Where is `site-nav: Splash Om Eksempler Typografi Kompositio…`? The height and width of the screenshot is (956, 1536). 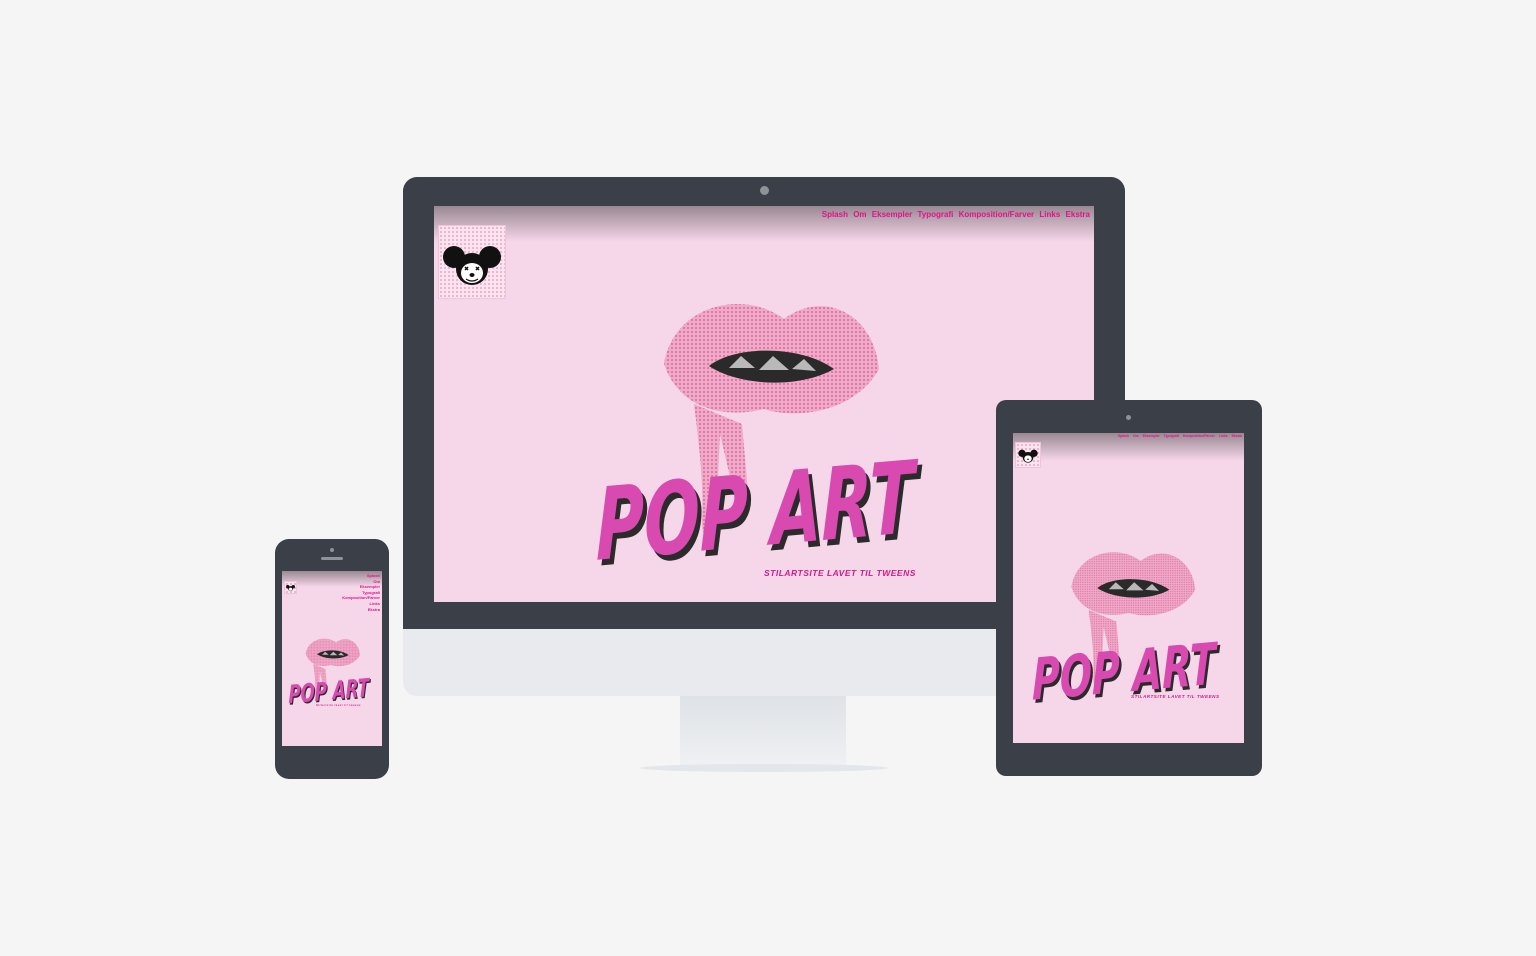 site-nav: Splash Om Eksempler Typografi Kompositio… is located at coordinates (954, 214).